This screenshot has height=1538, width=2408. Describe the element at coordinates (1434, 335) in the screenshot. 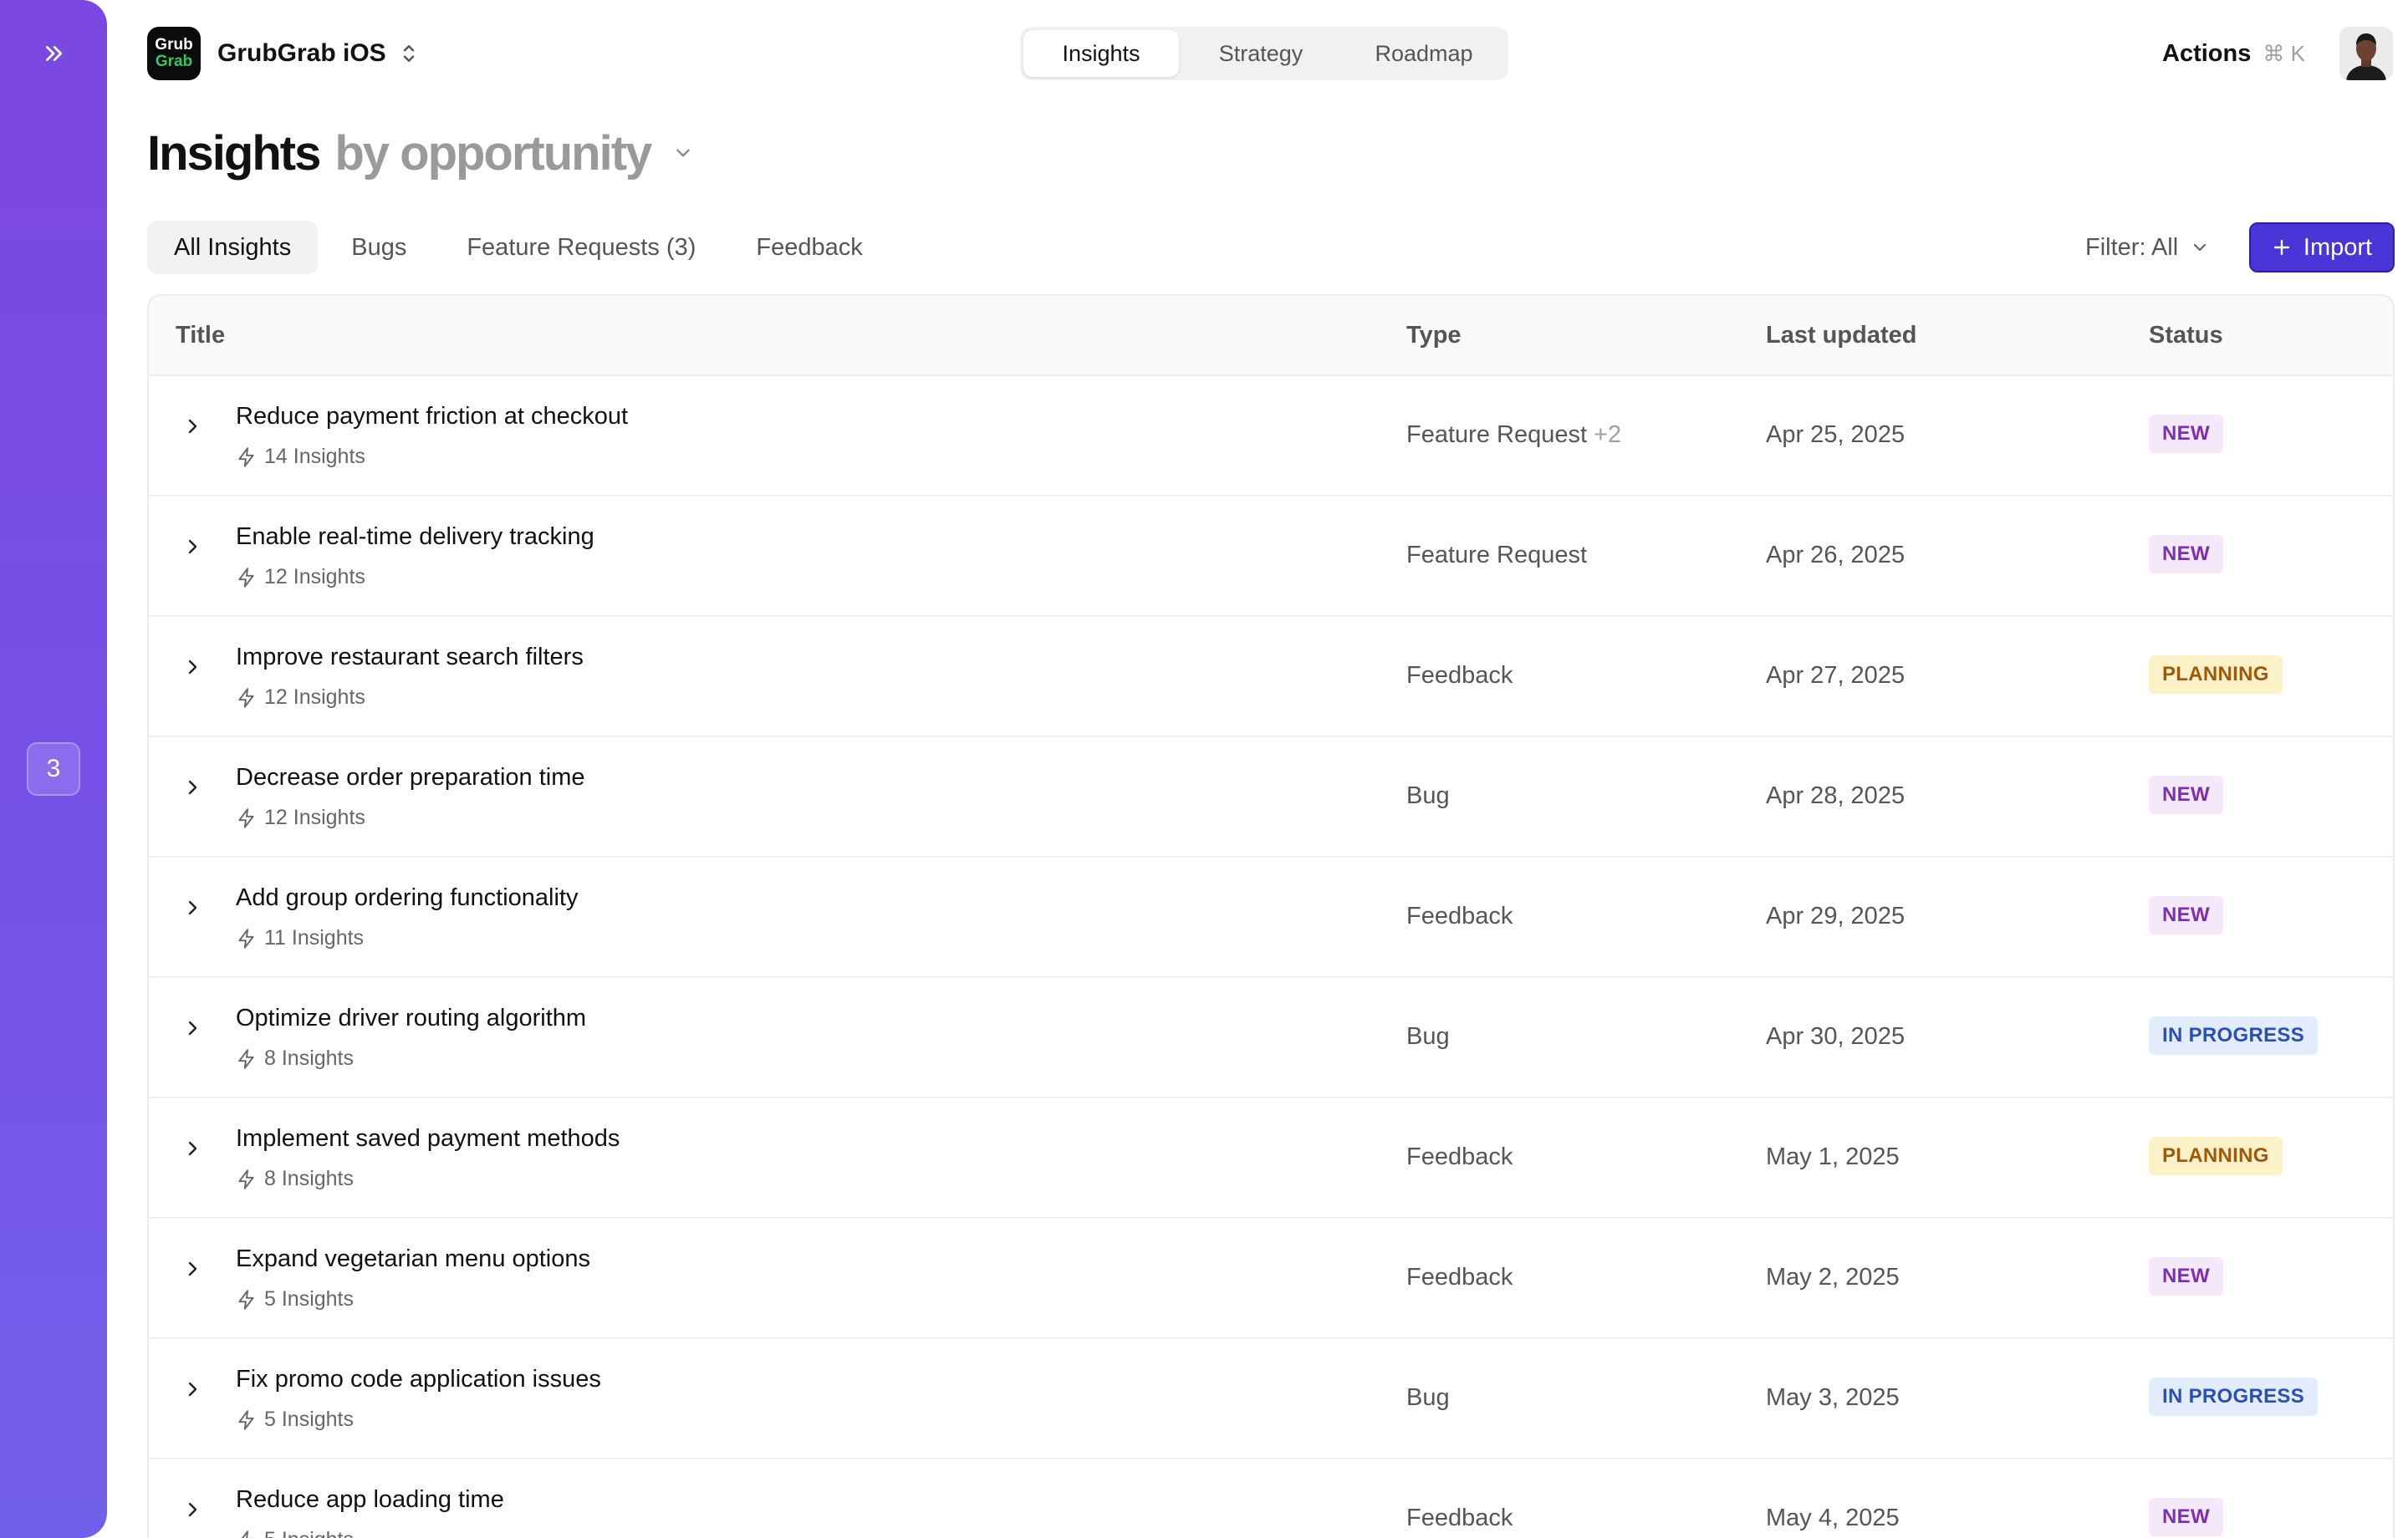

I see `column-type: Type` at that location.